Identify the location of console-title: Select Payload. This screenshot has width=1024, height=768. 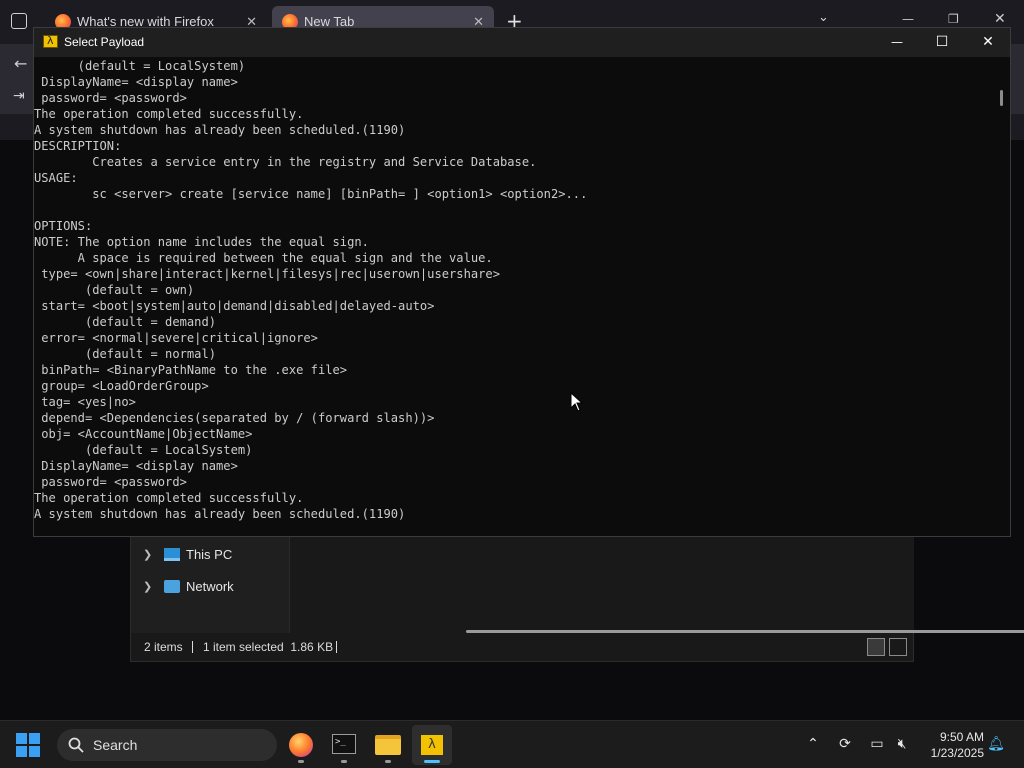
(104, 42).